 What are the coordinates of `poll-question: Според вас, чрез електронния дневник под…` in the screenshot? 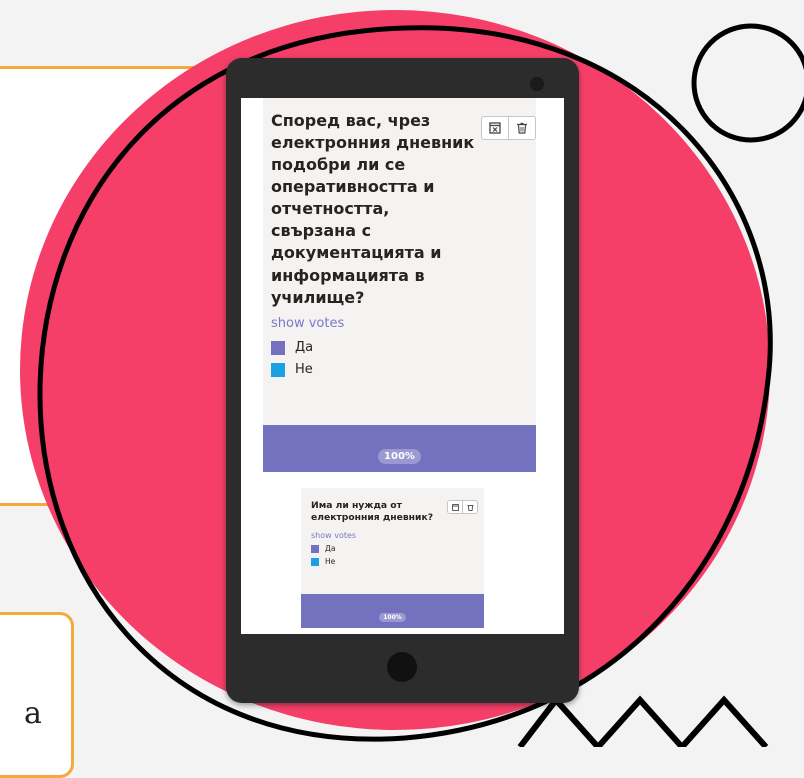 It's located at (373, 209).